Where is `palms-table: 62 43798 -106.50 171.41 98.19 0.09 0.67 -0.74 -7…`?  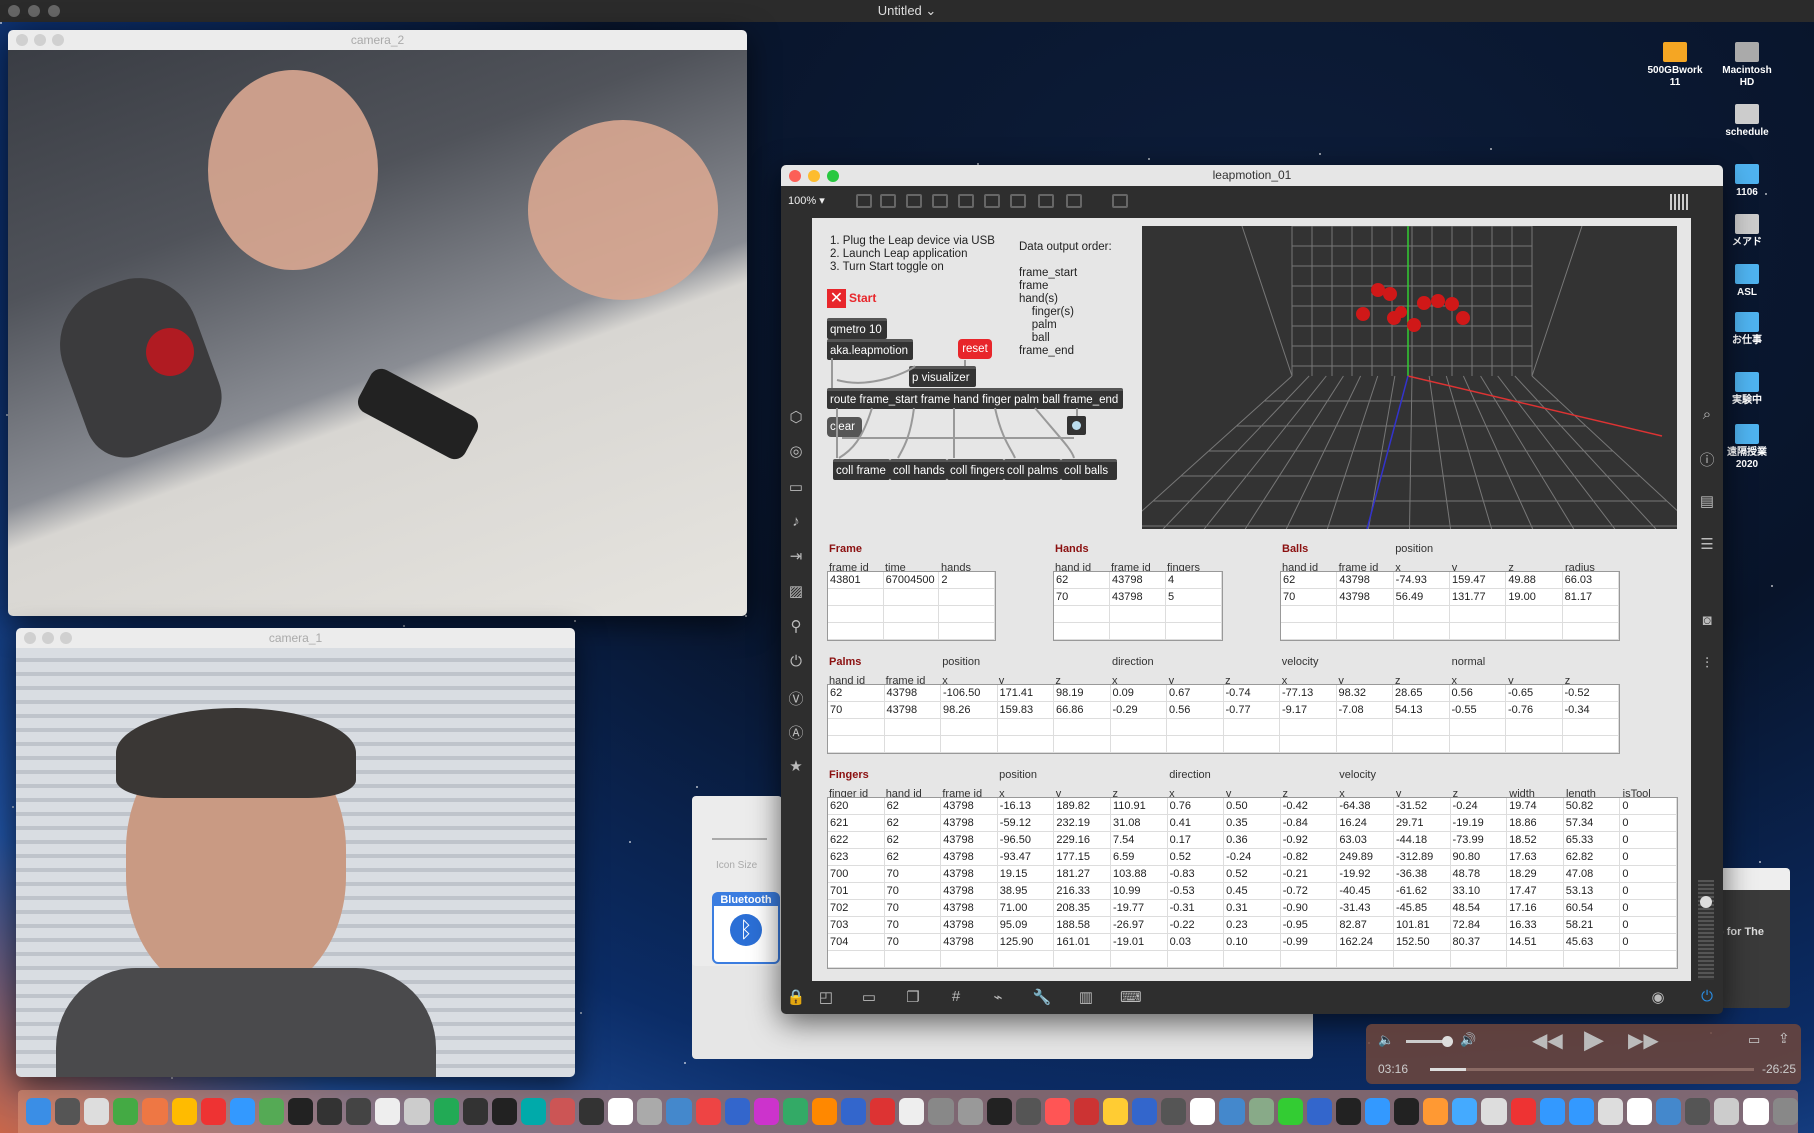 palms-table: 62 43798 -106.50 171.41 98.19 0.09 0.67 -0.74 -7… is located at coordinates (1223, 719).